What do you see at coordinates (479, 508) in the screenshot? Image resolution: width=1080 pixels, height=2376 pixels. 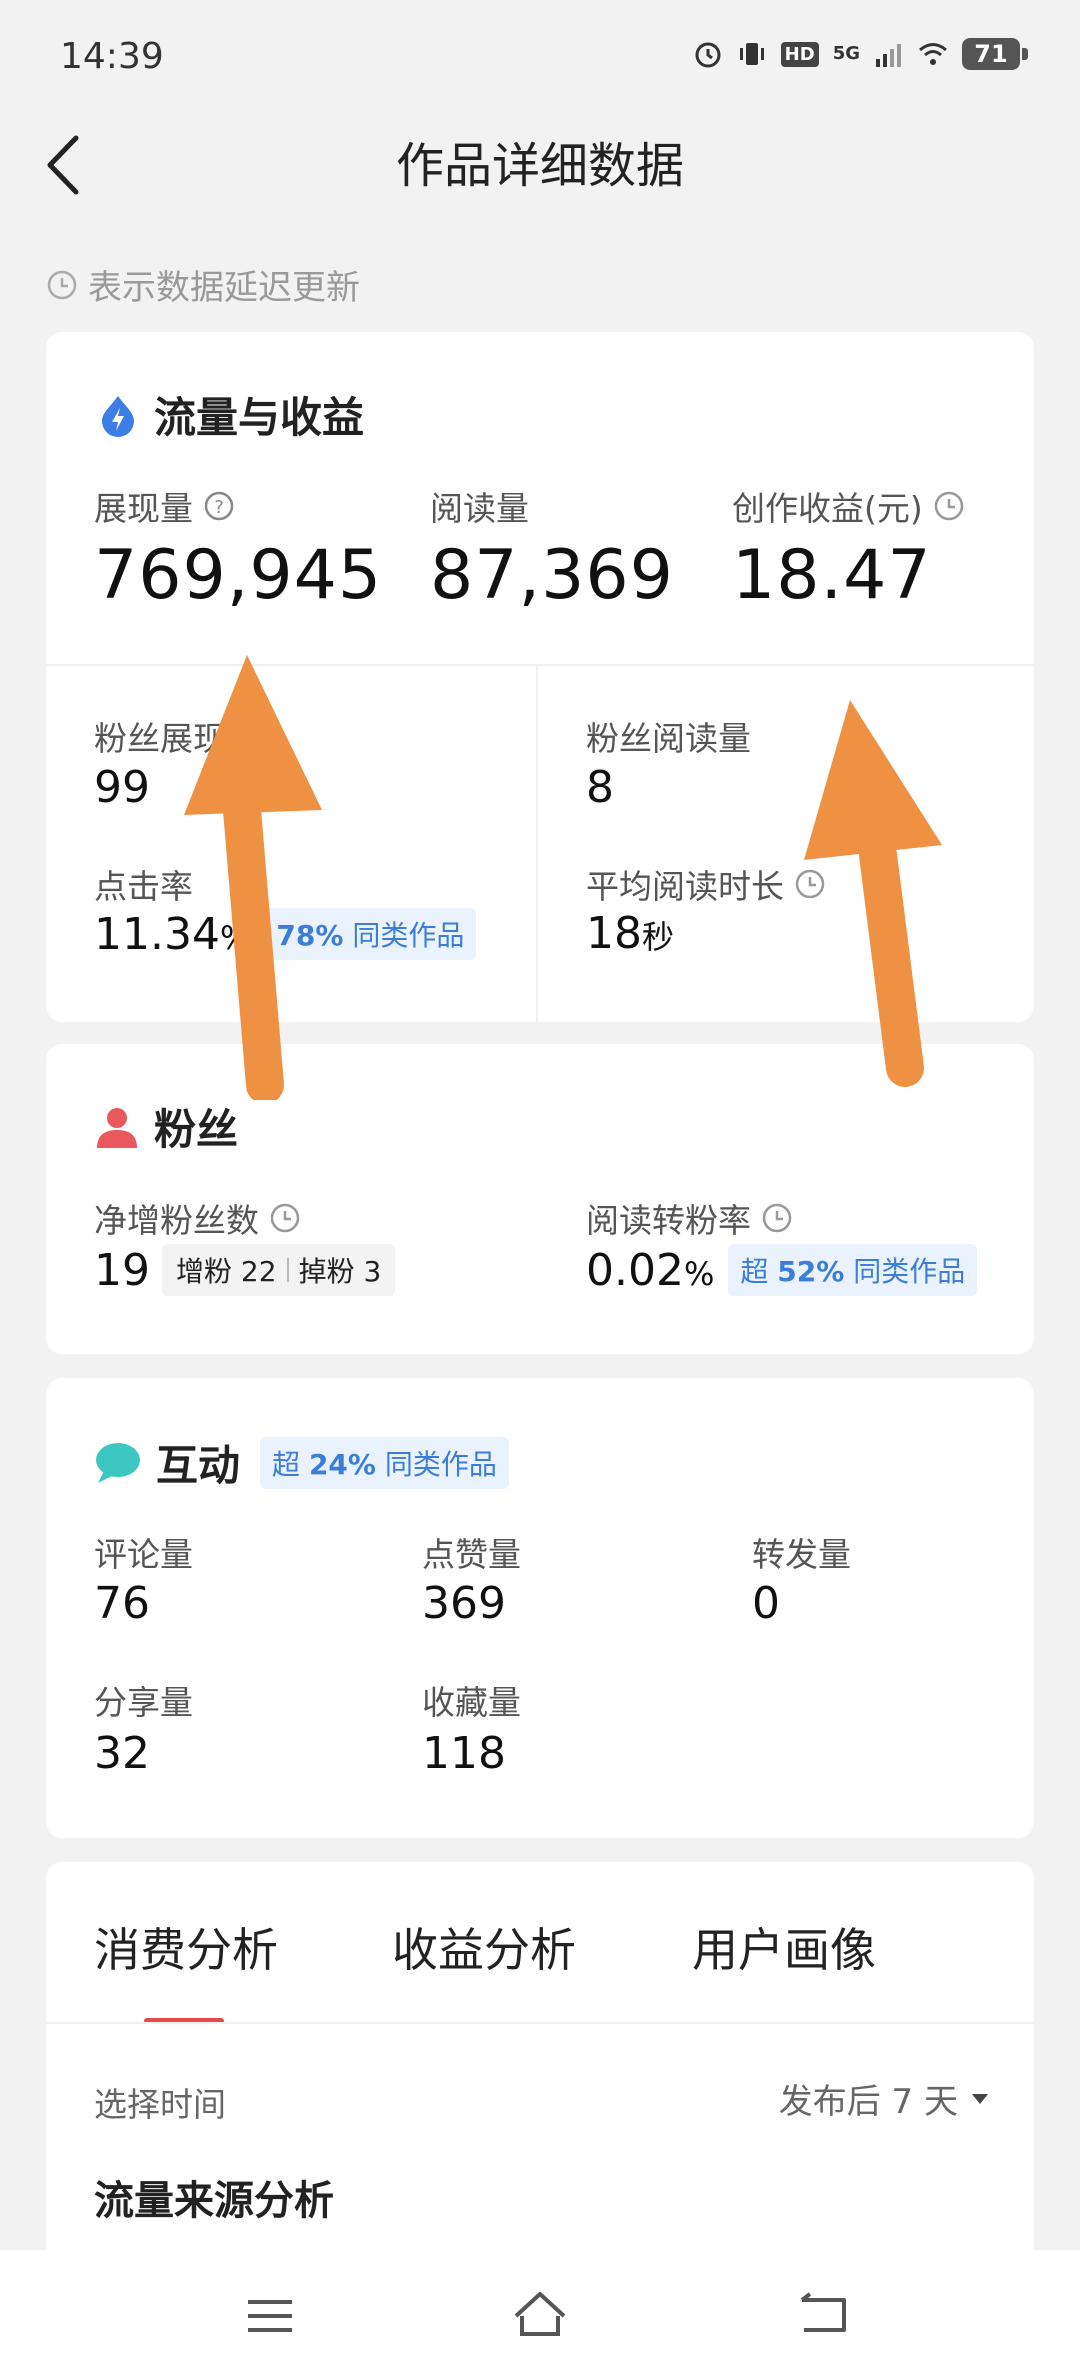 I see `reads-label: 阅读量` at bounding box center [479, 508].